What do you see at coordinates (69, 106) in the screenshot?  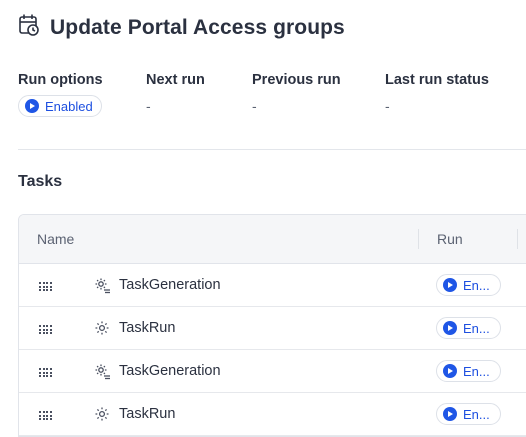 I see `run-options-value: Enabled` at bounding box center [69, 106].